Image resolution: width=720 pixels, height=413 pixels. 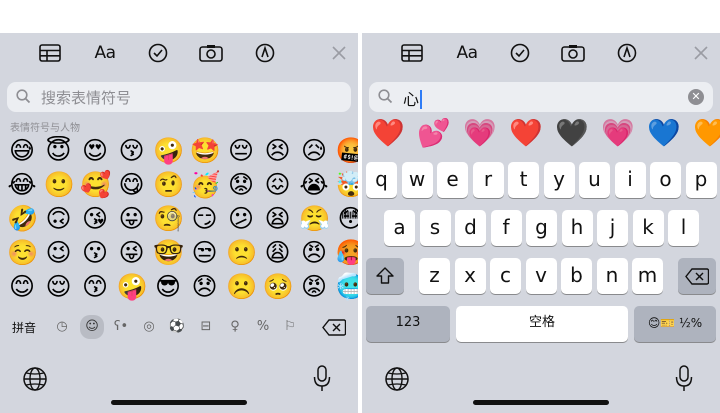 I want to click on emoji-suggestion: ❤️, so click(x=388, y=134).